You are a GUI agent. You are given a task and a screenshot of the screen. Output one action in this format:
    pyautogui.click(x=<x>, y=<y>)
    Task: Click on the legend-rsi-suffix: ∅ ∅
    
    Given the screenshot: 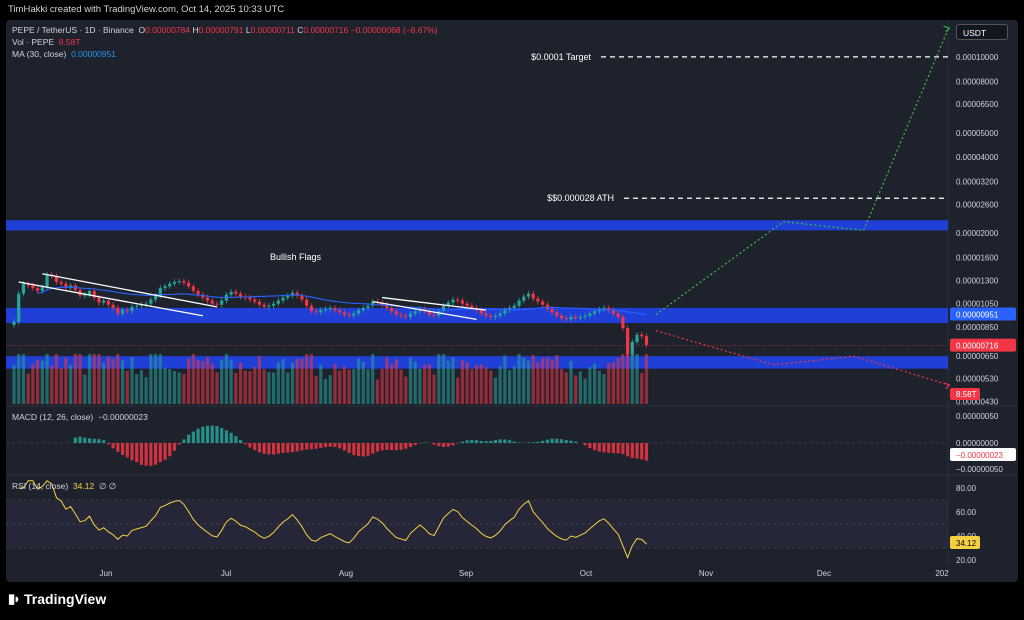 What is the action you would take?
    pyautogui.click(x=107, y=486)
    